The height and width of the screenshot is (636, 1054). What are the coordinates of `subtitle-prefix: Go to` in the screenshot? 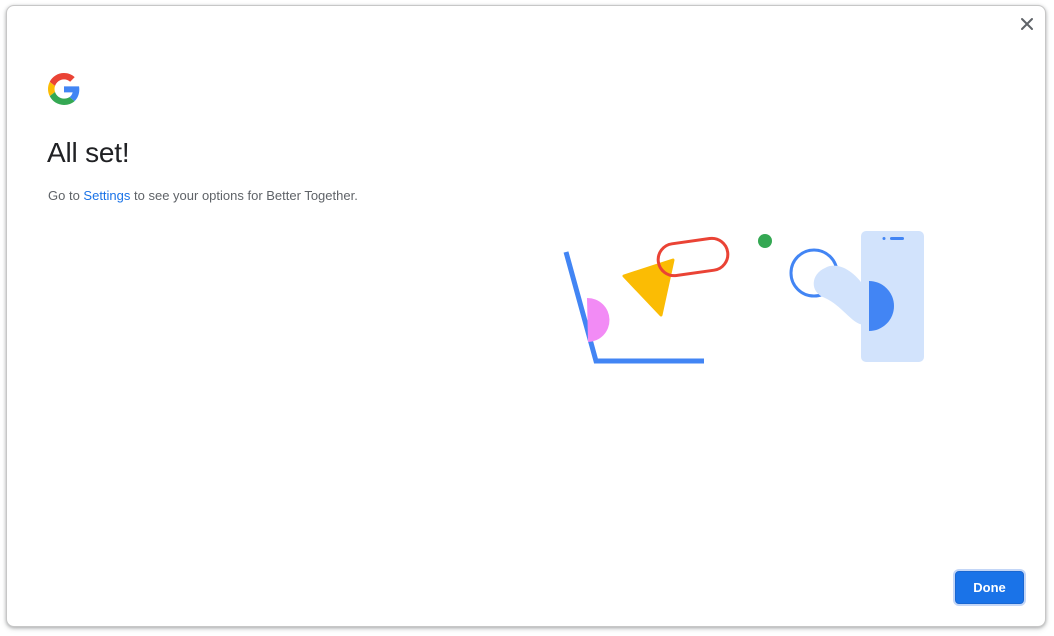 It's located at (66, 195).